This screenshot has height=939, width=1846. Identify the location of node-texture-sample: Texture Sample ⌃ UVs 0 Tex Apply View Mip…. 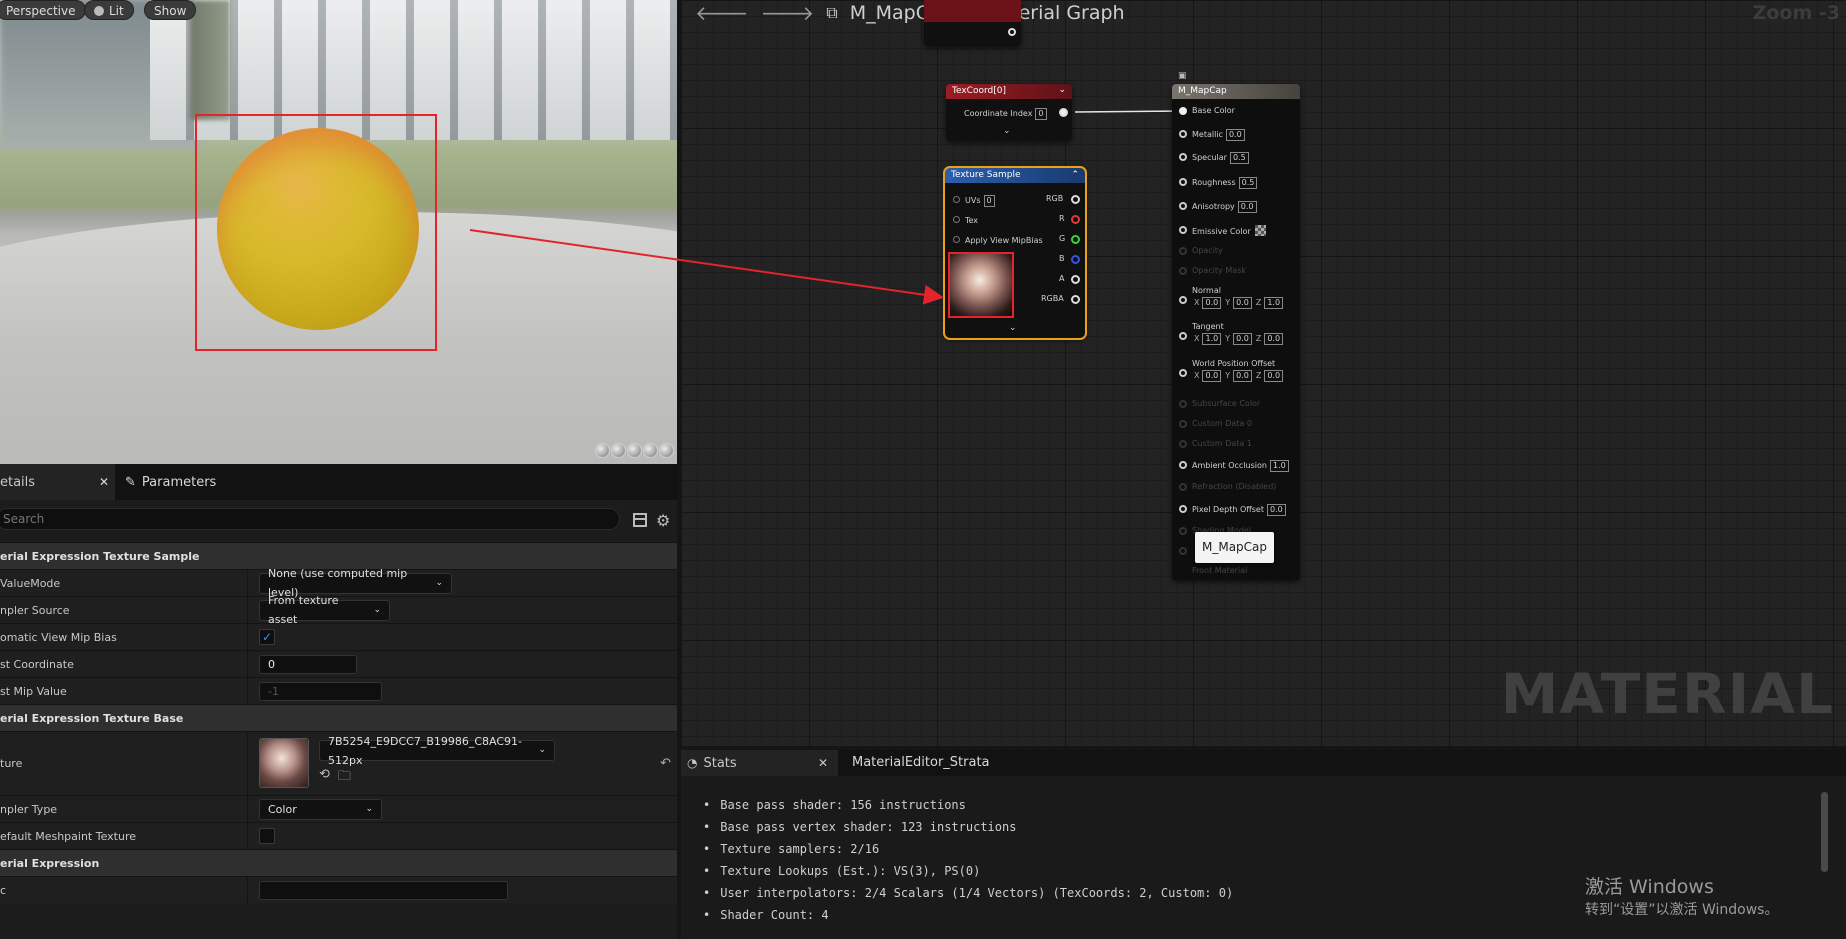
(1015, 253).